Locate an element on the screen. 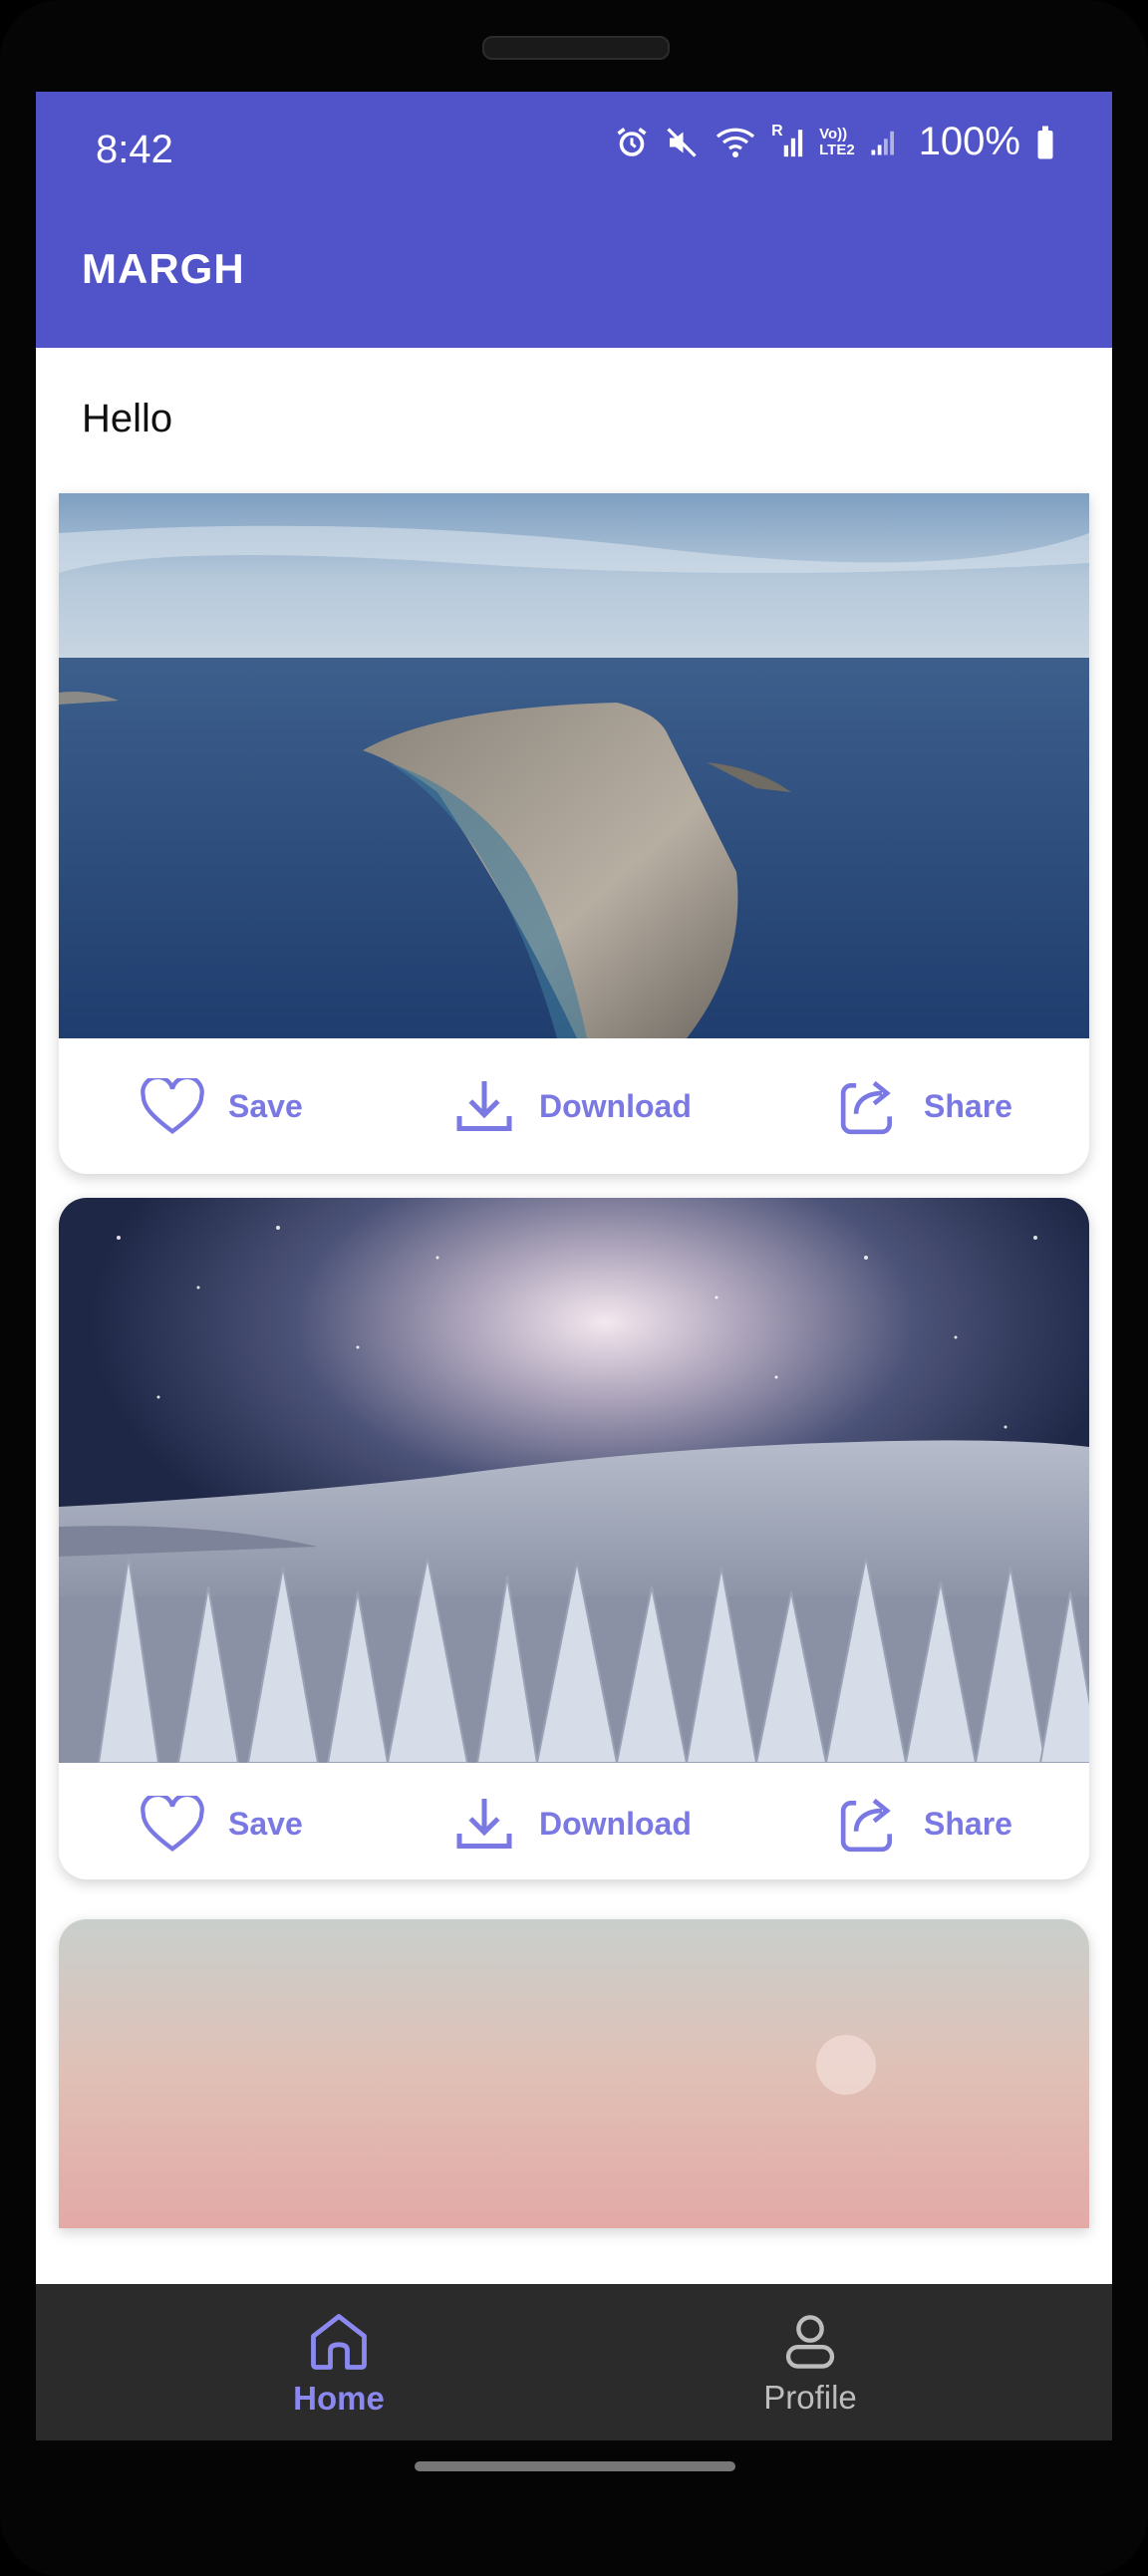 Image resolution: width=1148 pixels, height=2576 pixels. status-icons: R Vo)) LTE2 100% is located at coordinates (835, 142).